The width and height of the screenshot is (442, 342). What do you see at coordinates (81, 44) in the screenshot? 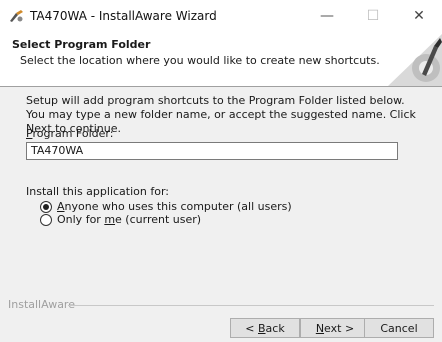
I see `page-title: Select Program Folder` at bounding box center [81, 44].